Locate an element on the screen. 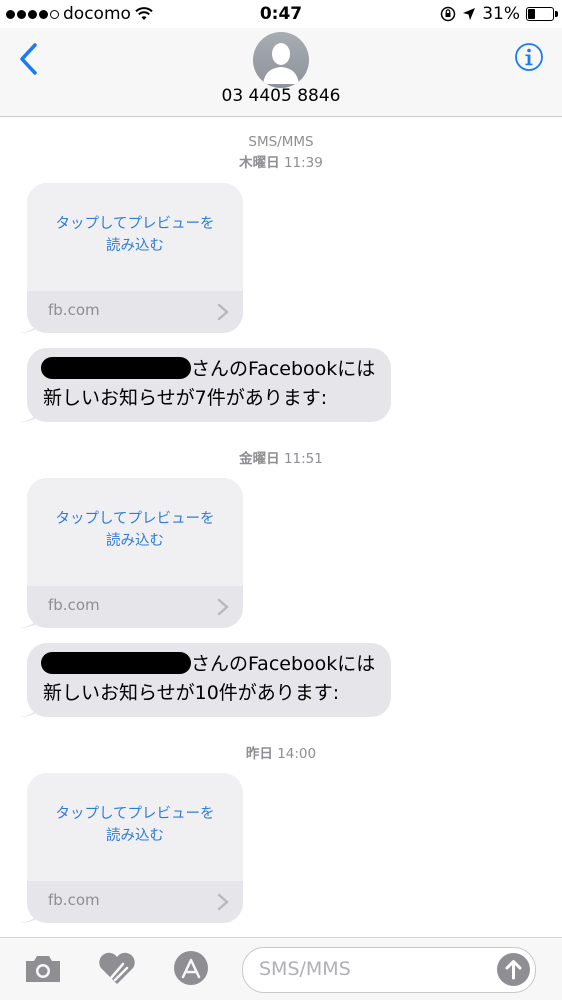  timestamp: 昨日 14:00 is located at coordinates (281, 754).